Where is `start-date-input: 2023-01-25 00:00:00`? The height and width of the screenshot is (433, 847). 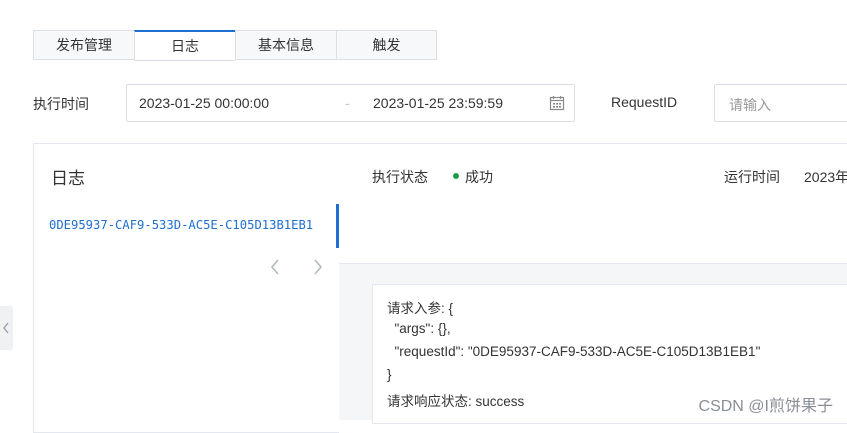 start-date-input: 2023-01-25 00:00:00 is located at coordinates (204, 103).